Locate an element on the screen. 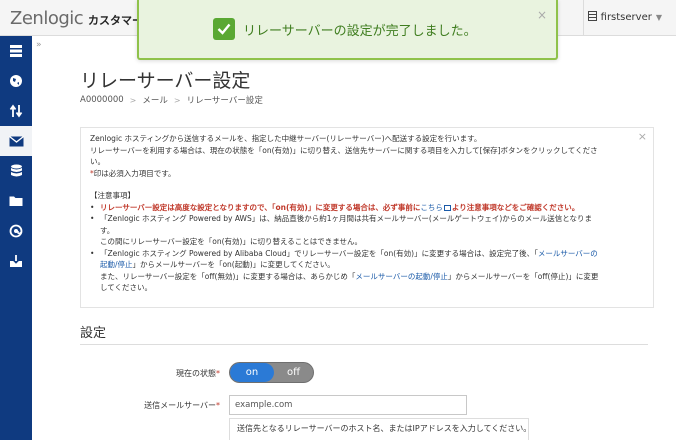 Image resolution: width=676 pixels, height=440 pixels. mail-server-start-stop-link: メールサーバーの is located at coordinates (568, 253).